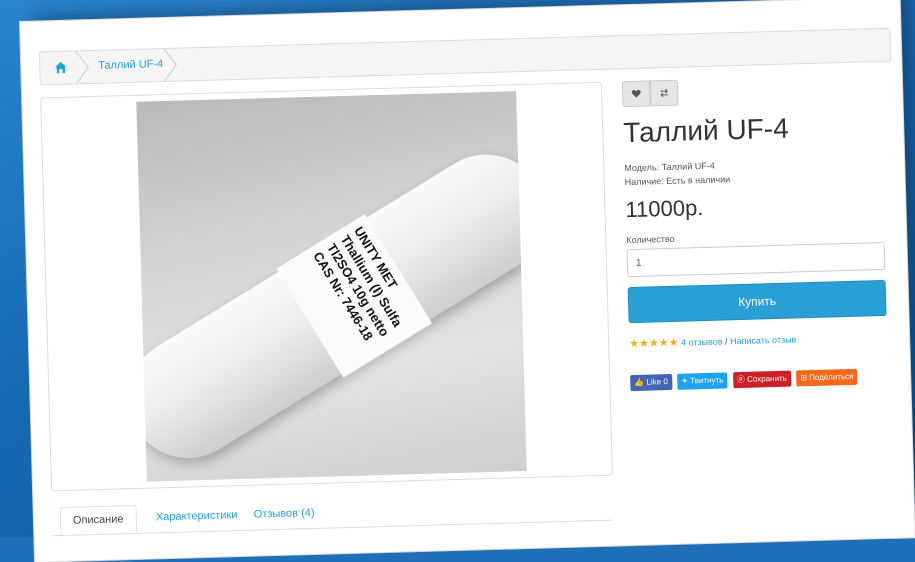 This screenshot has width=915, height=562. I want to click on rating: ★★★★★ 4 отзывов / Написать отзыв, so click(713, 341).